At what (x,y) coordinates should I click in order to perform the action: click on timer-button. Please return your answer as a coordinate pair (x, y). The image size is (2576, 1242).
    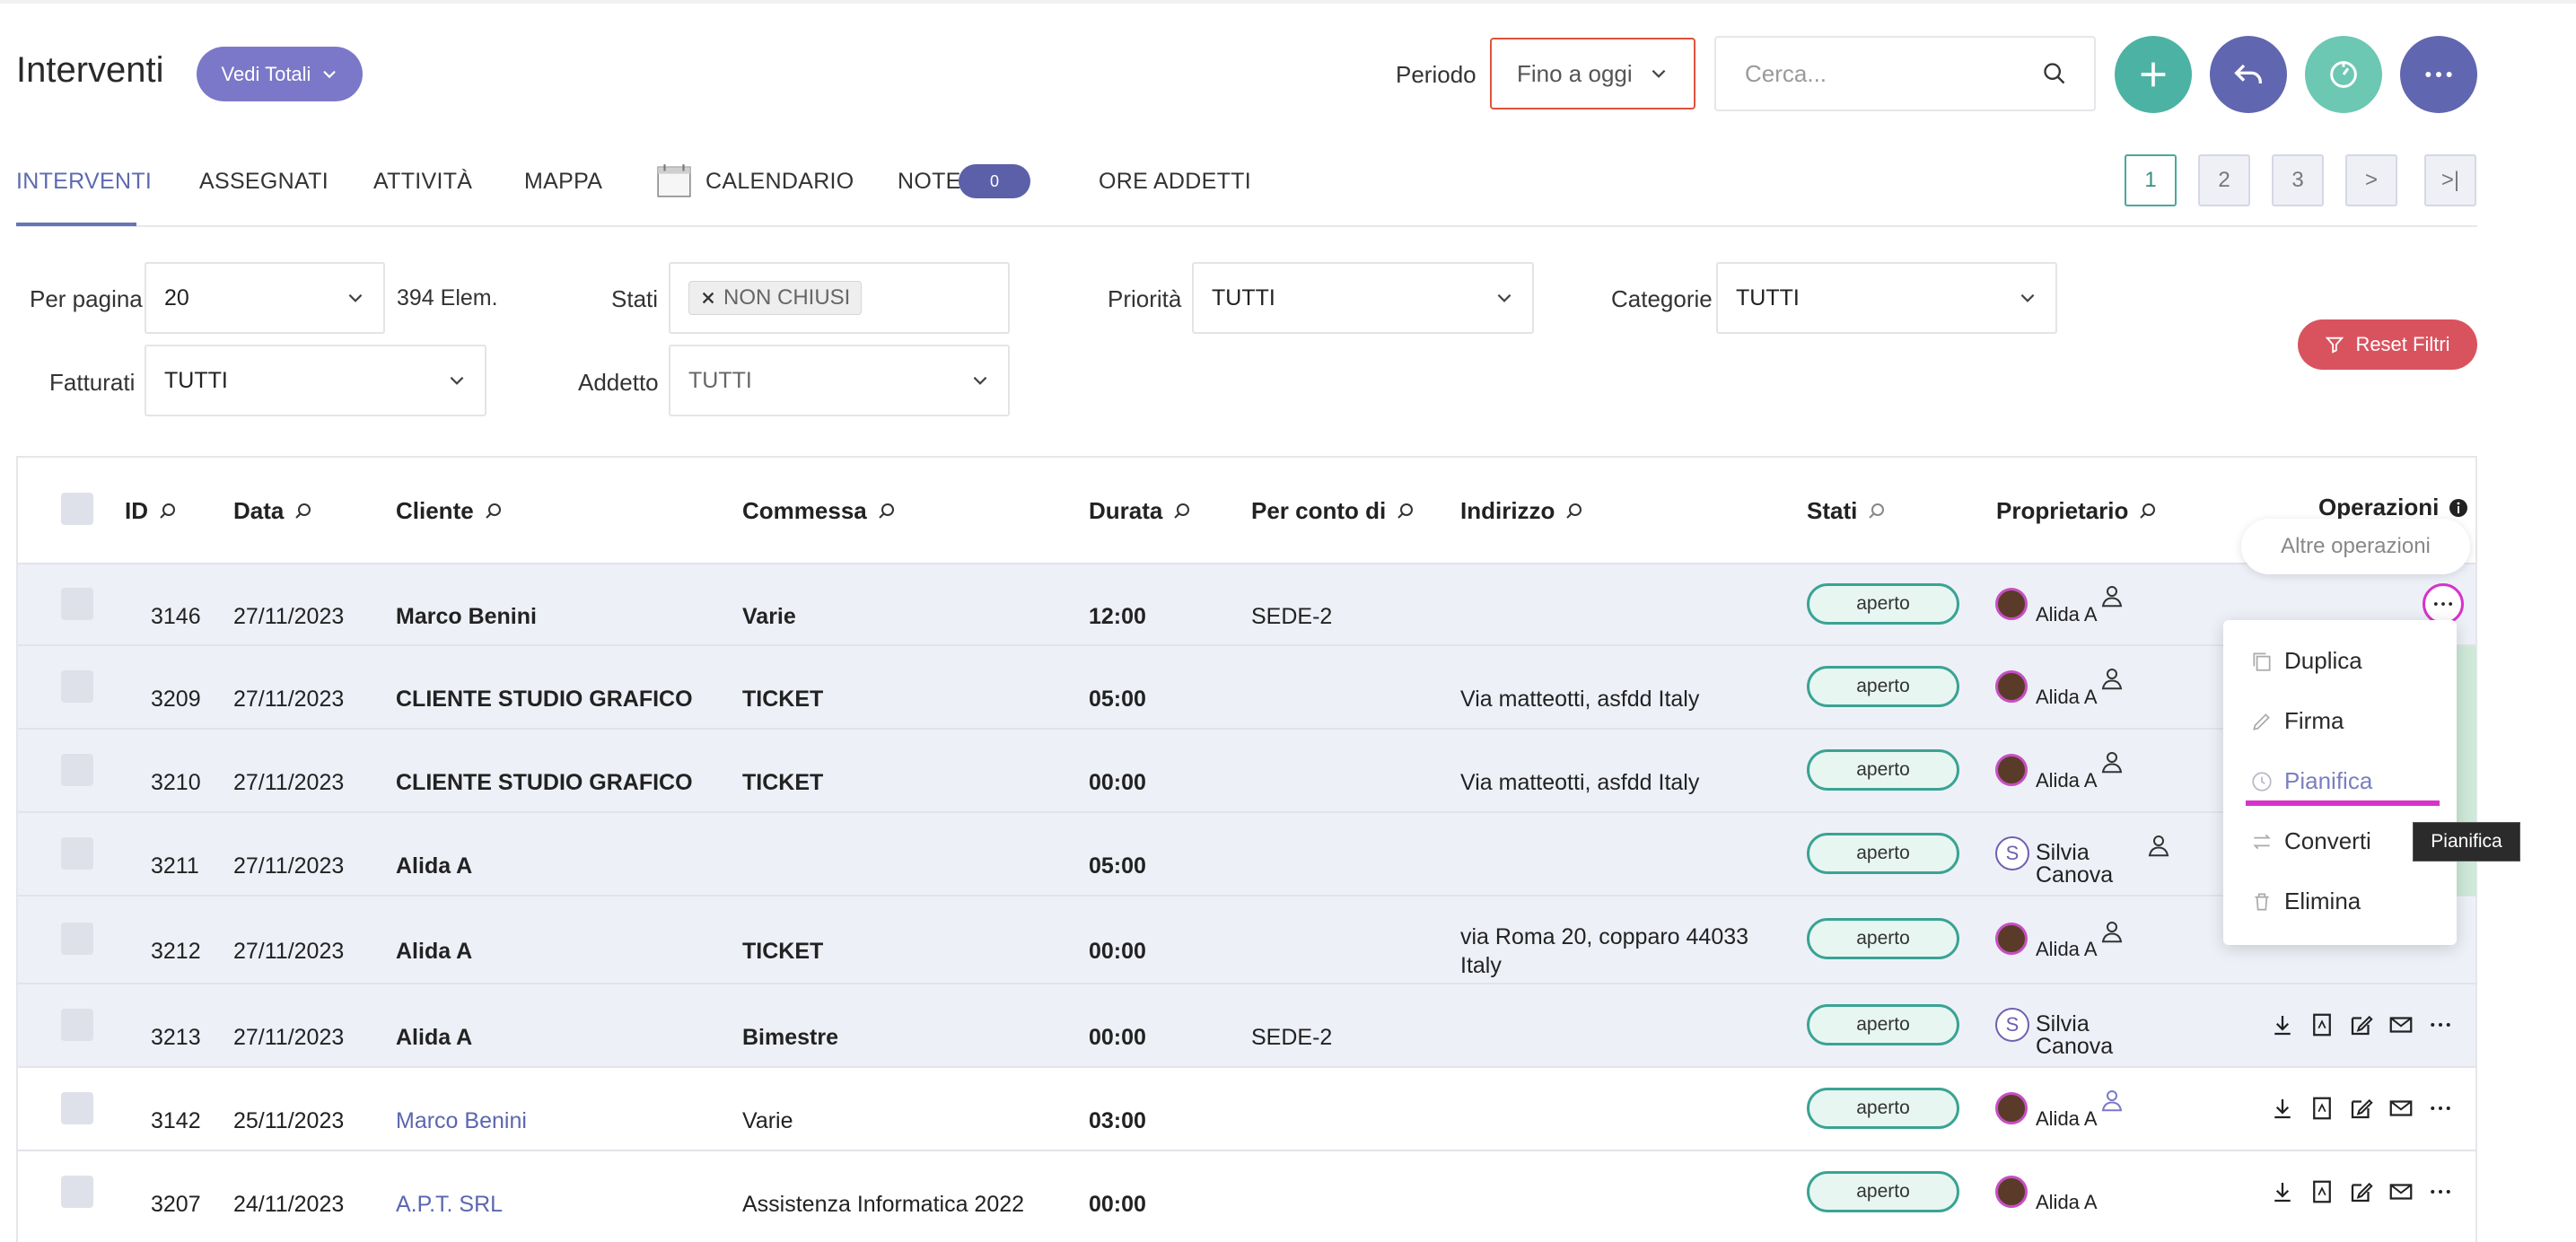
    Looking at the image, I should click on (2343, 75).